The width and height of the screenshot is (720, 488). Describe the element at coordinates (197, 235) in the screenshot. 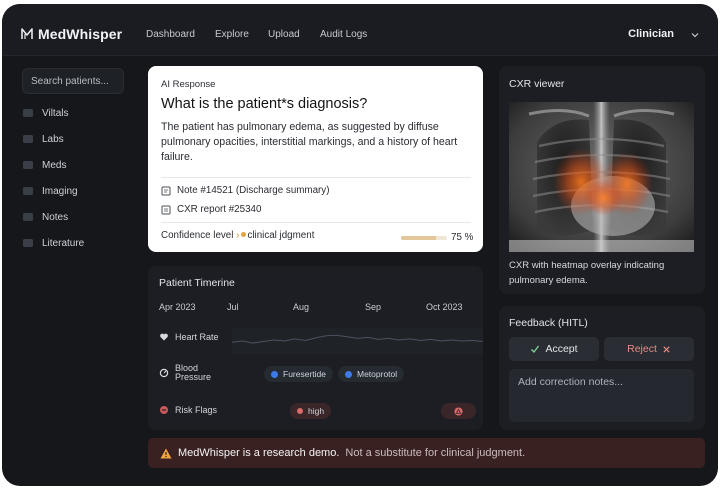

I see `confidence-text: Confidence level` at that location.